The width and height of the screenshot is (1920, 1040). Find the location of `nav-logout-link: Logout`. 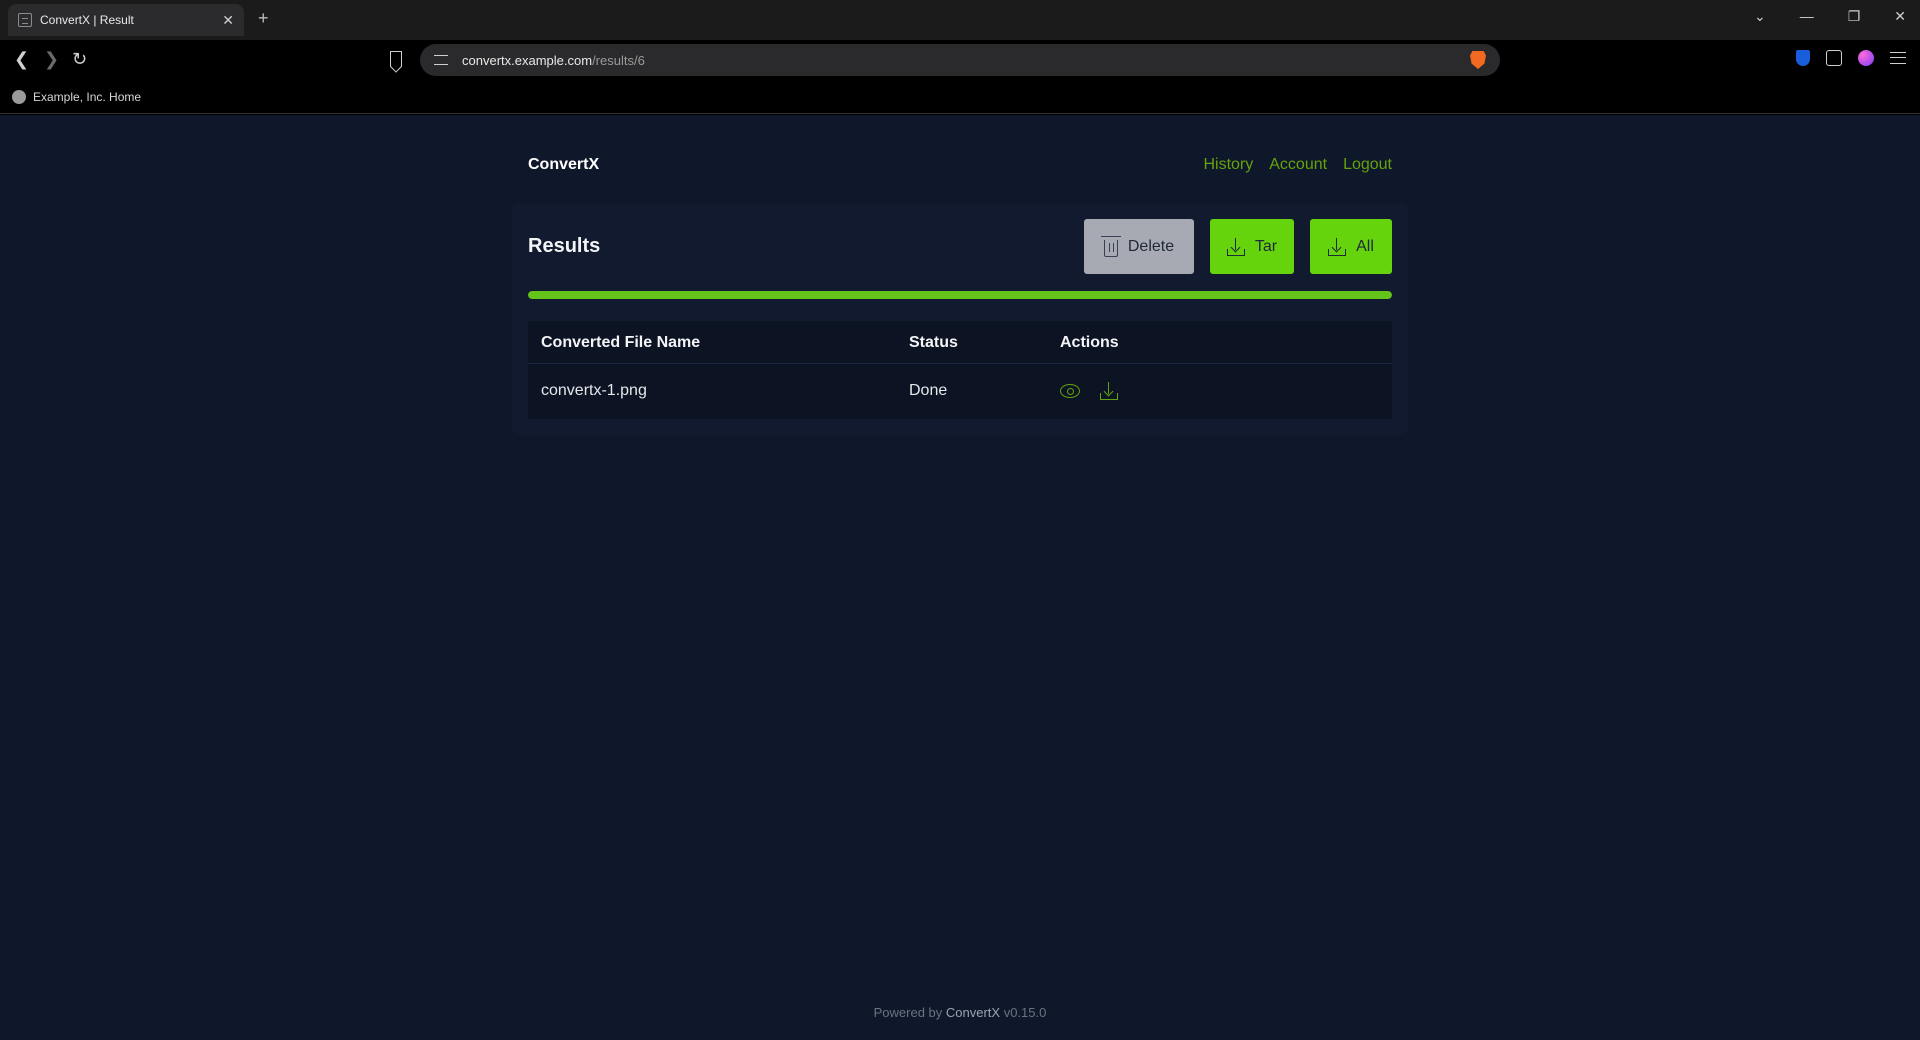

nav-logout-link: Logout is located at coordinates (1367, 165).